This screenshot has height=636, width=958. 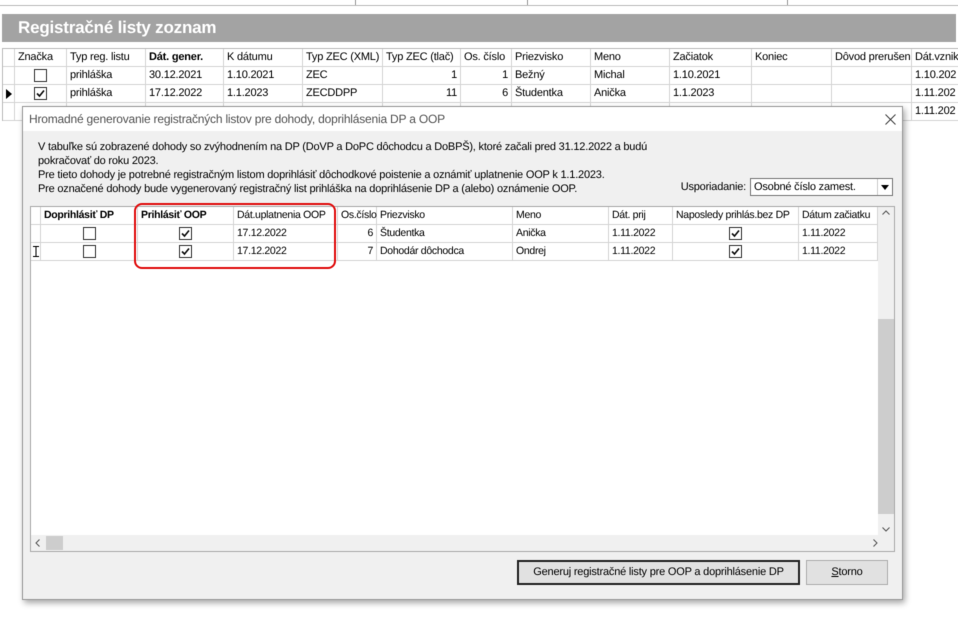 I want to click on table-cell-text: ZEC, so click(x=317, y=76).